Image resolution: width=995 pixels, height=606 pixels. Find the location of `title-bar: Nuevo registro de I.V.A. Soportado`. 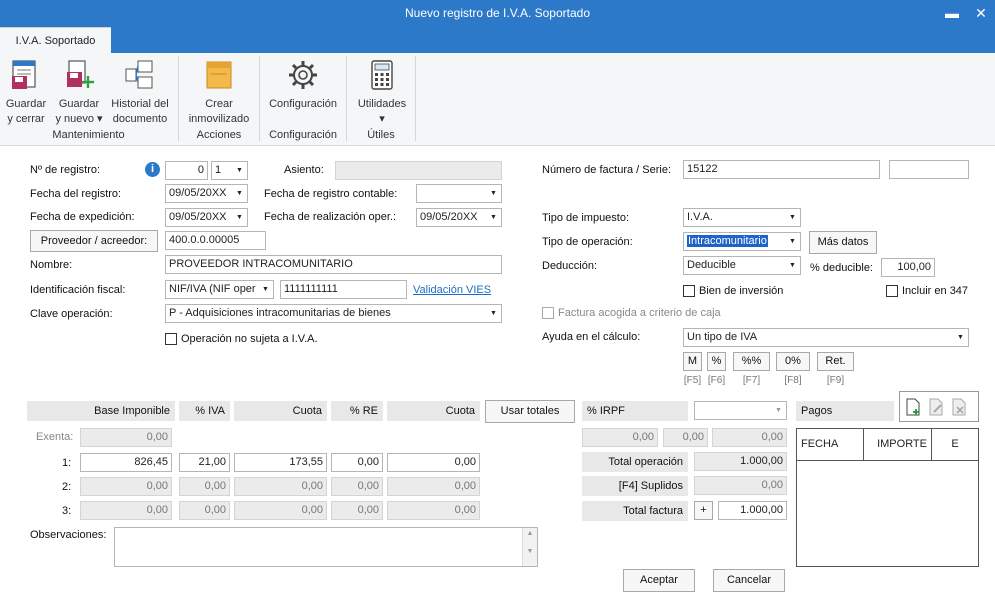

title-bar: Nuevo registro de I.V.A. Soportado is located at coordinates (497, 13).